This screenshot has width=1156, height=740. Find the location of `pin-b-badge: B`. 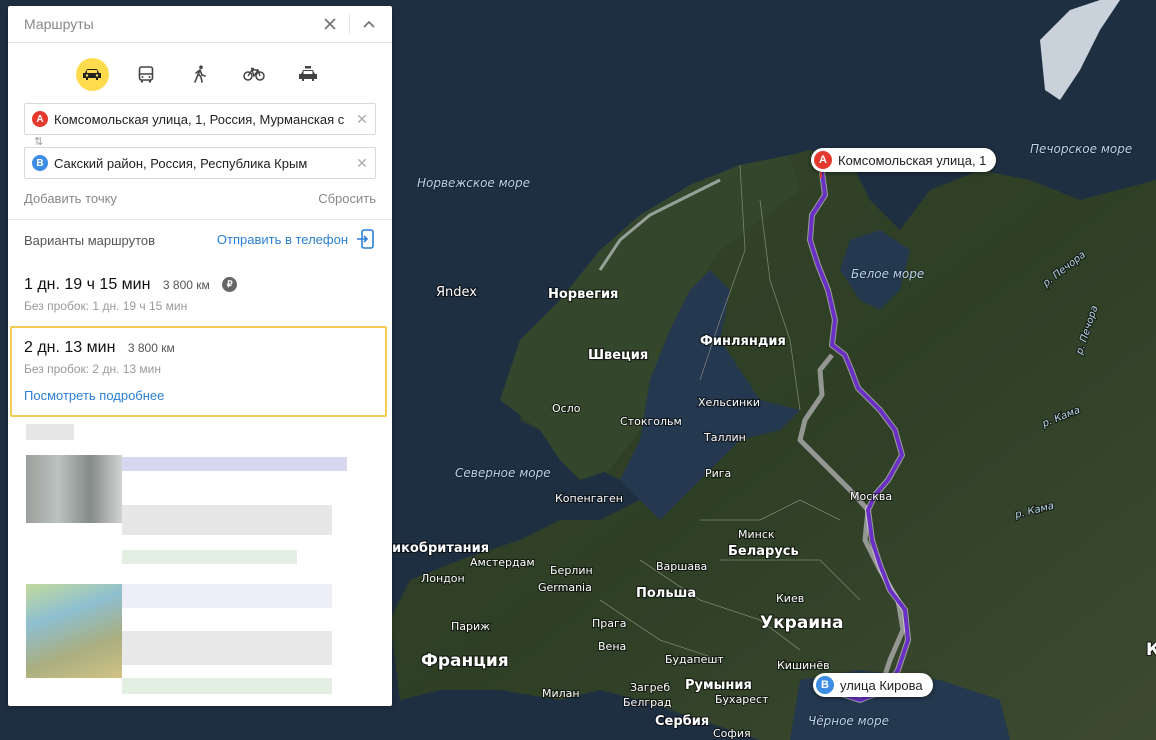

pin-b-badge: B is located at coordinates (825, 685).